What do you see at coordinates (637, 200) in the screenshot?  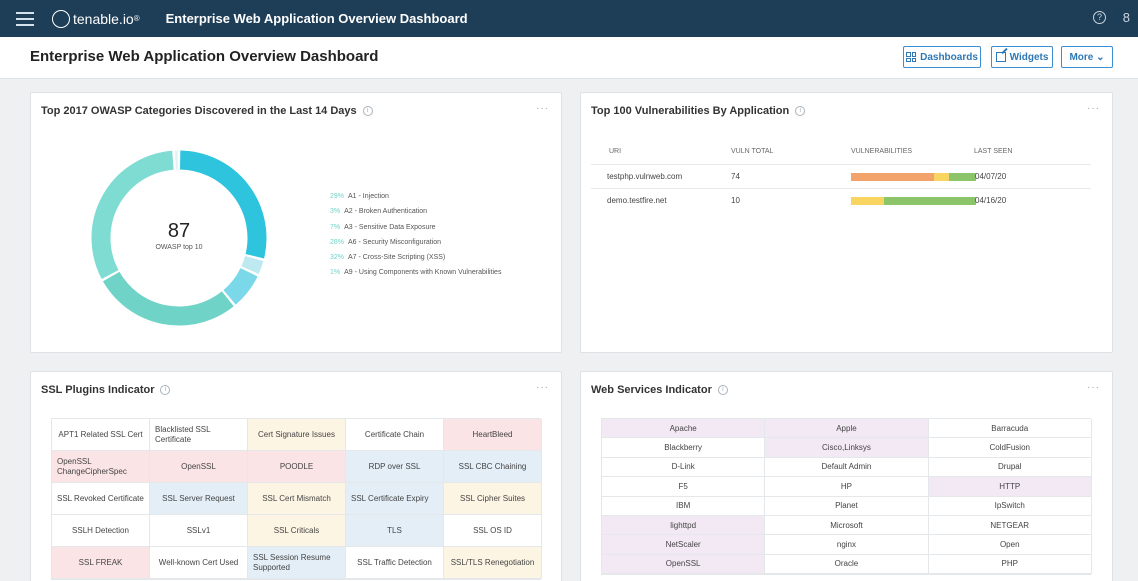 I see `row-uri: demo.testfire.net` at bounding box center [637, 200].